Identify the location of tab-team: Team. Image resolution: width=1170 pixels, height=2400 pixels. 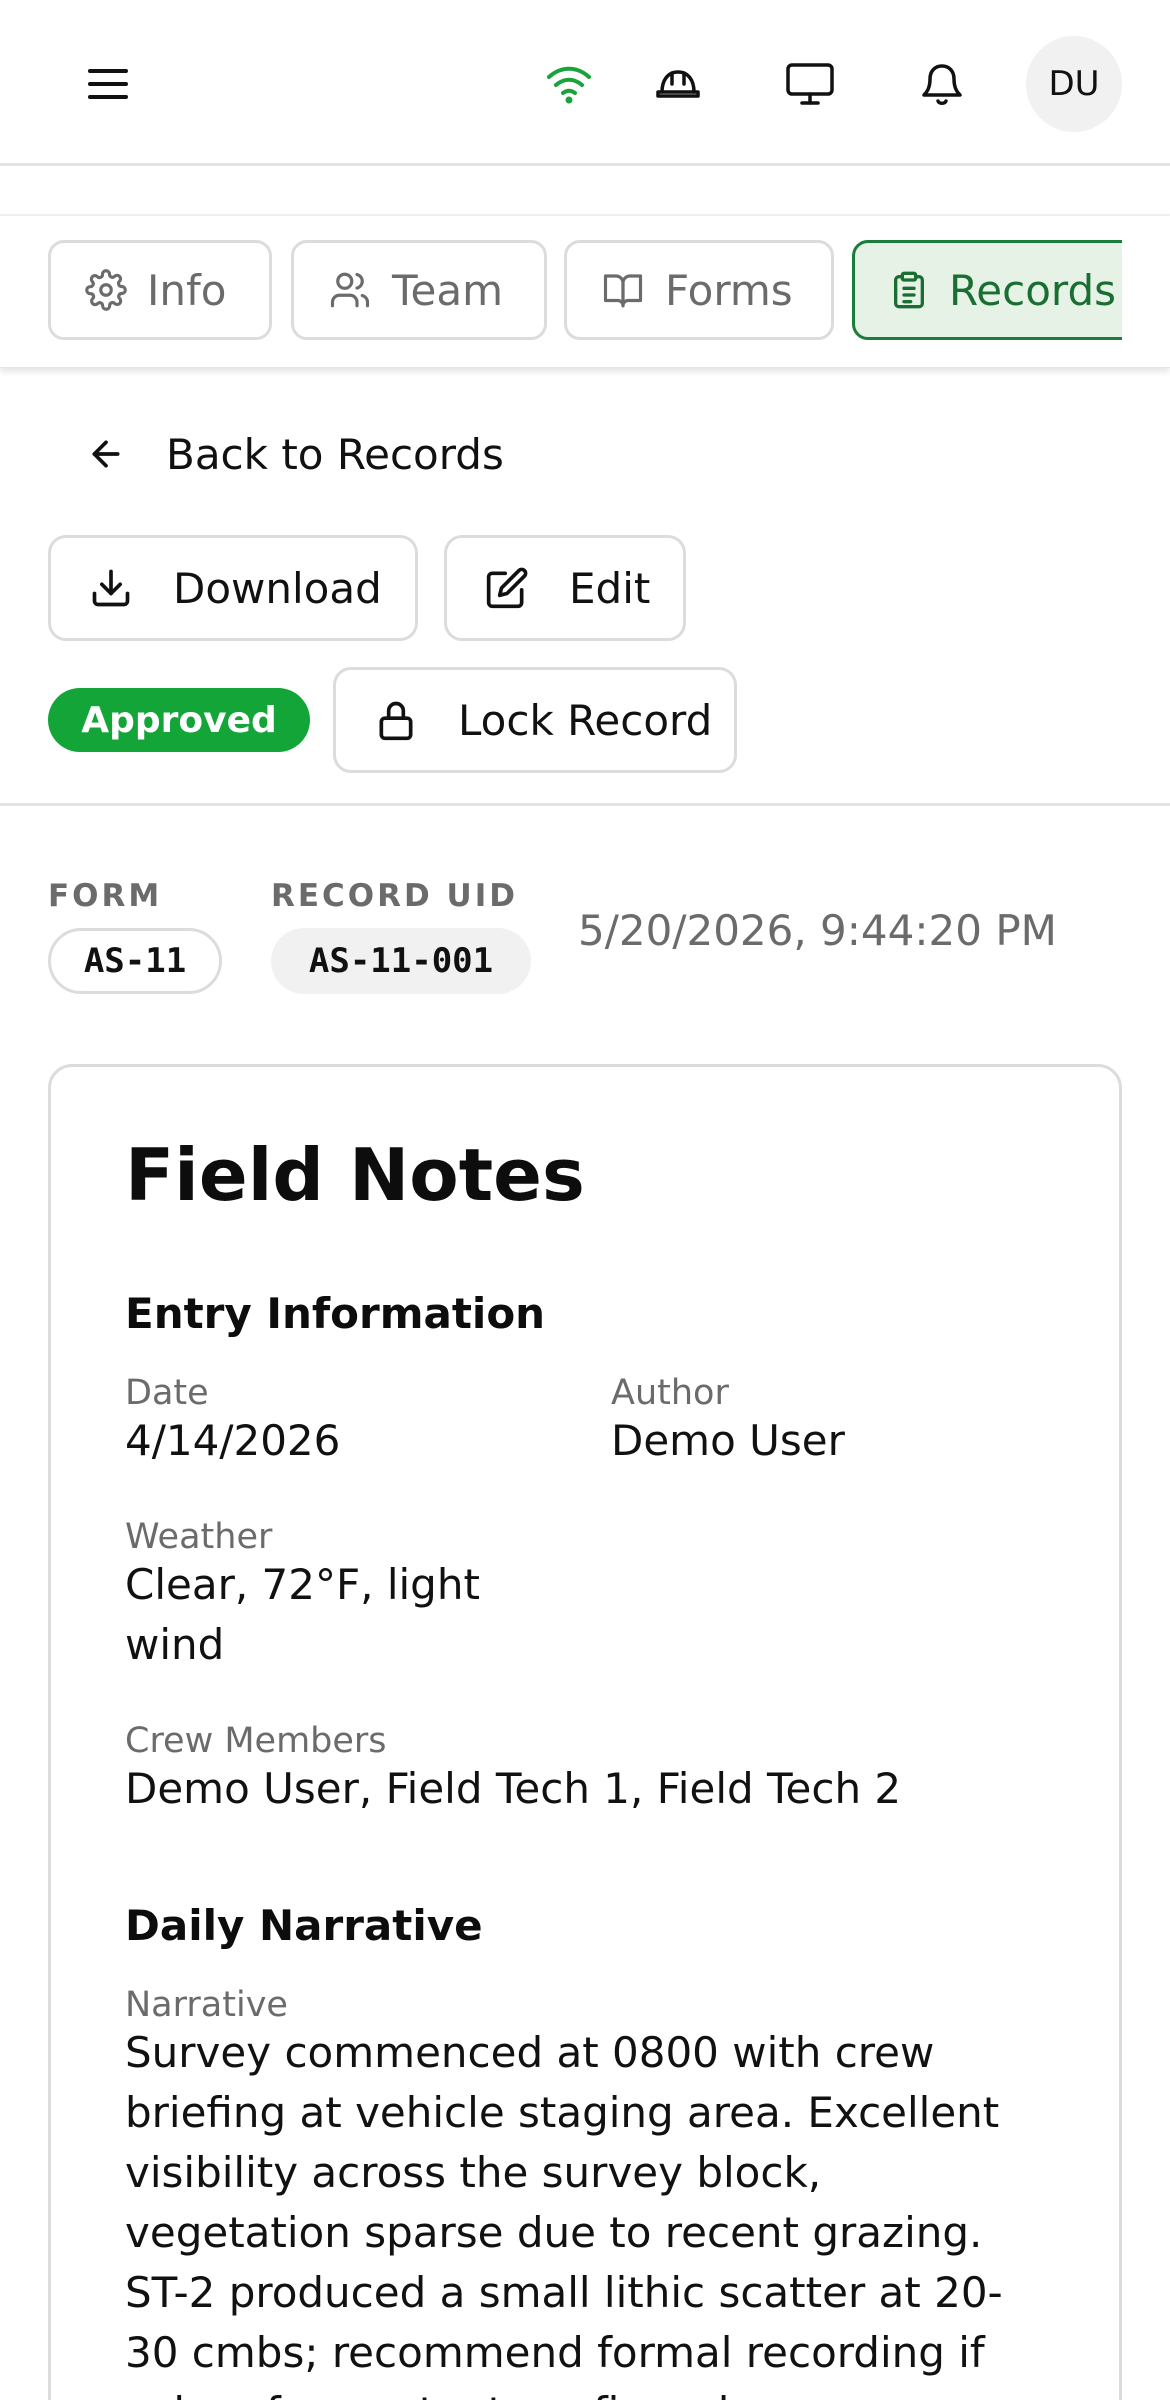
(419, 290).